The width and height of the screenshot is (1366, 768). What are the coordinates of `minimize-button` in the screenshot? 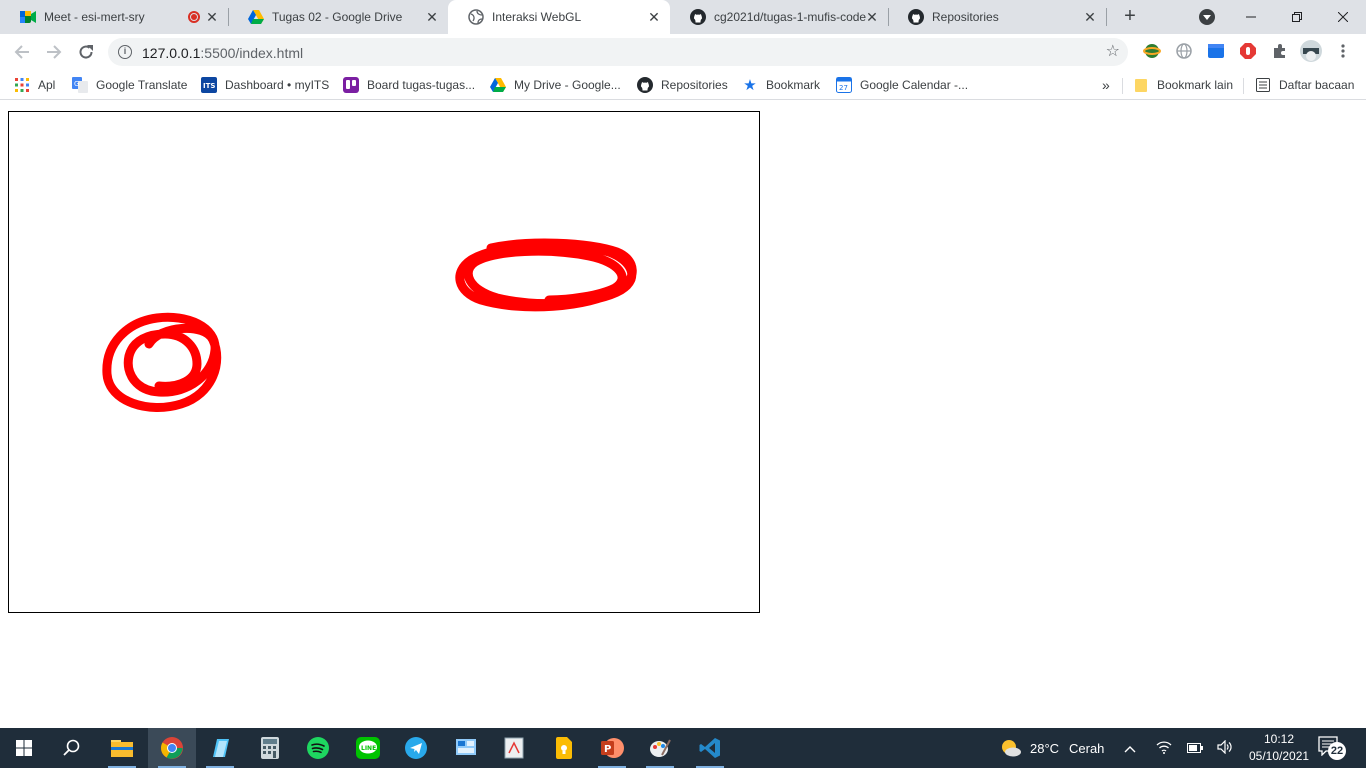 It's located at (1251, 17).